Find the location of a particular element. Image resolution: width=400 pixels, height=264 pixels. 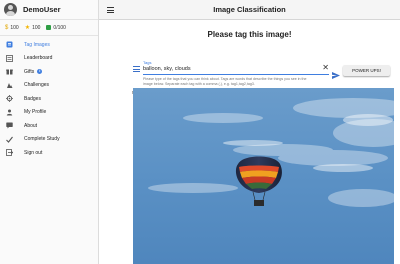

coin-icon: $ is located at coordinates (7, 27).